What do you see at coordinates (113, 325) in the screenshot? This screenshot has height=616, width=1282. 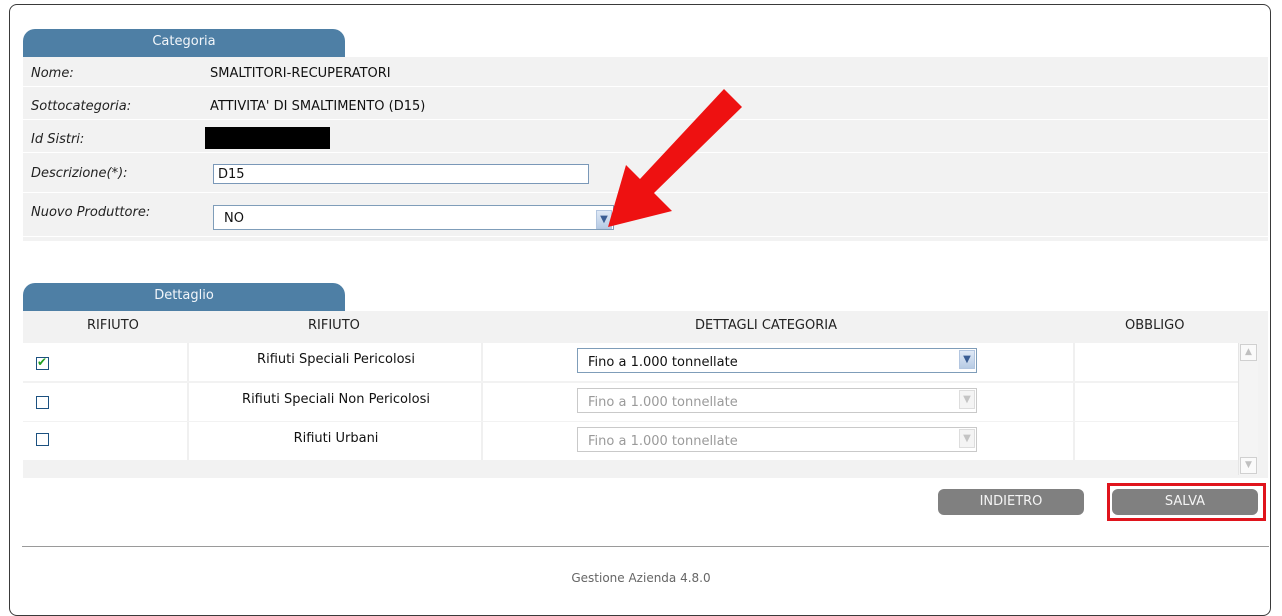 I see `header-rifiuto-check: RIFIUTO` at bounding box center [113, 325].